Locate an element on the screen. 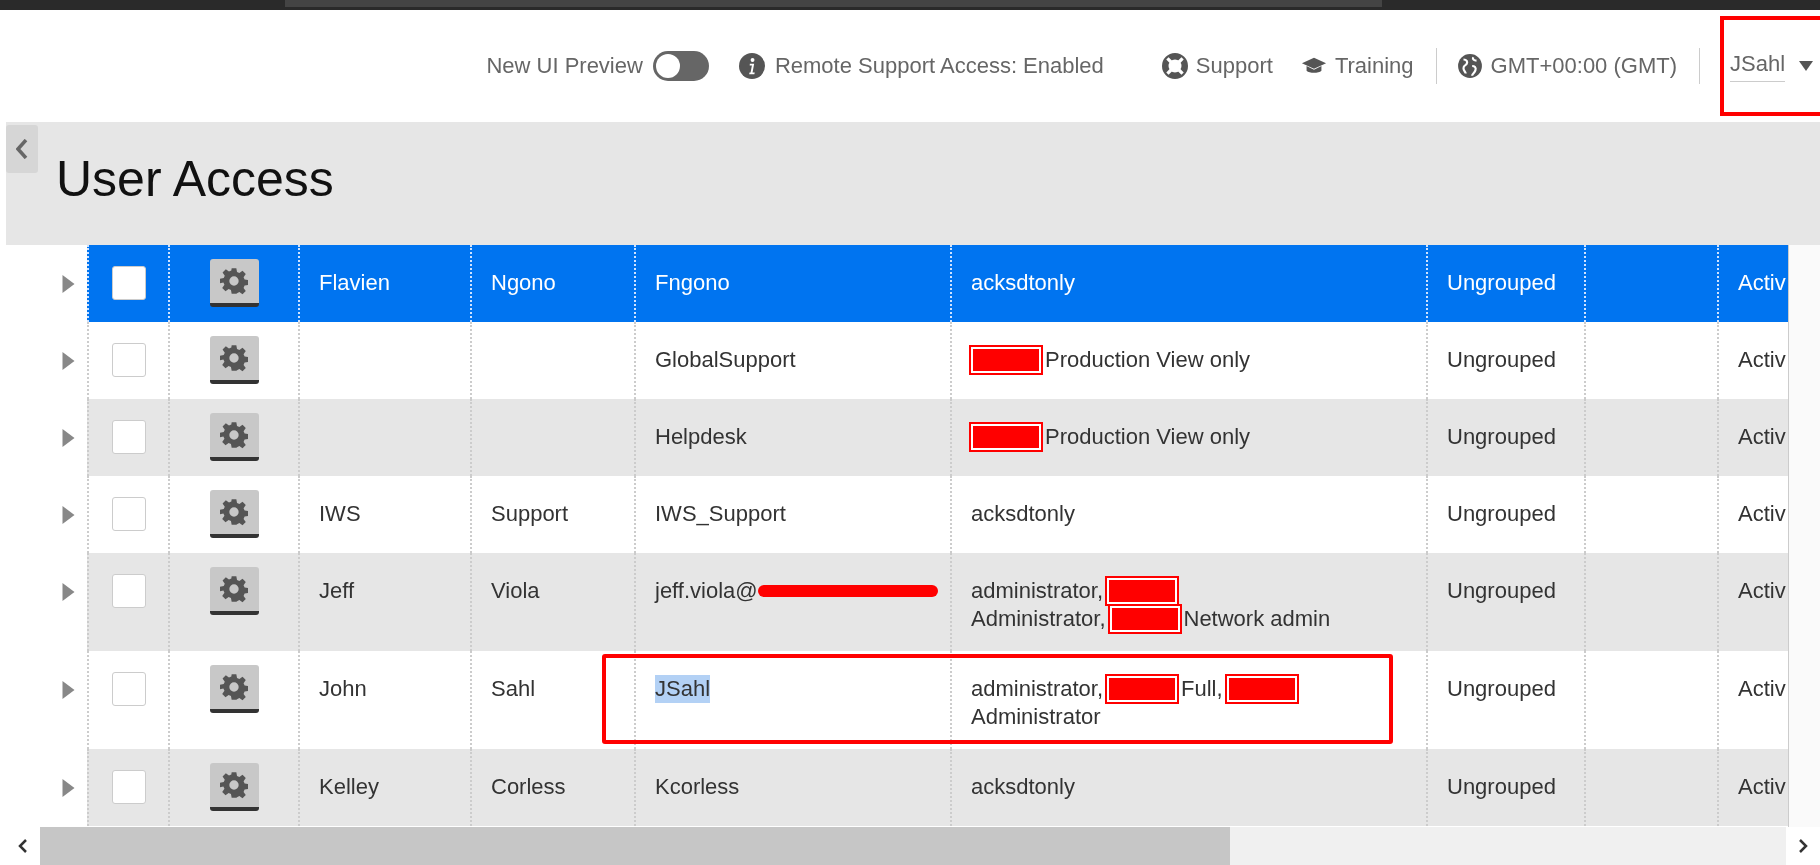 The width and height of the screenshot is (1820, 865). username-text: jeff.viola@ is located at coordinates (706, 591).